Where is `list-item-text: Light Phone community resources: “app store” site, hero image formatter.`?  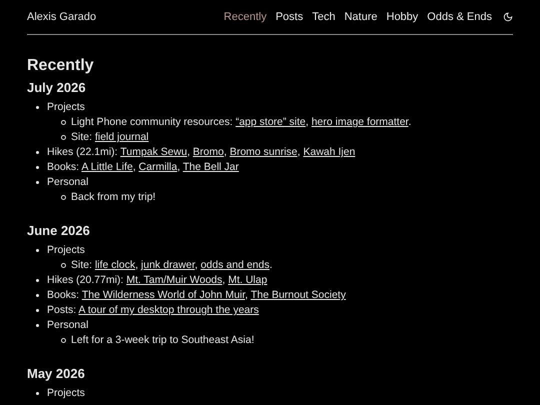
list-item-text: Light Phone community resources: “app store” site, hero image formatter. is located at coordinates (241, 122).